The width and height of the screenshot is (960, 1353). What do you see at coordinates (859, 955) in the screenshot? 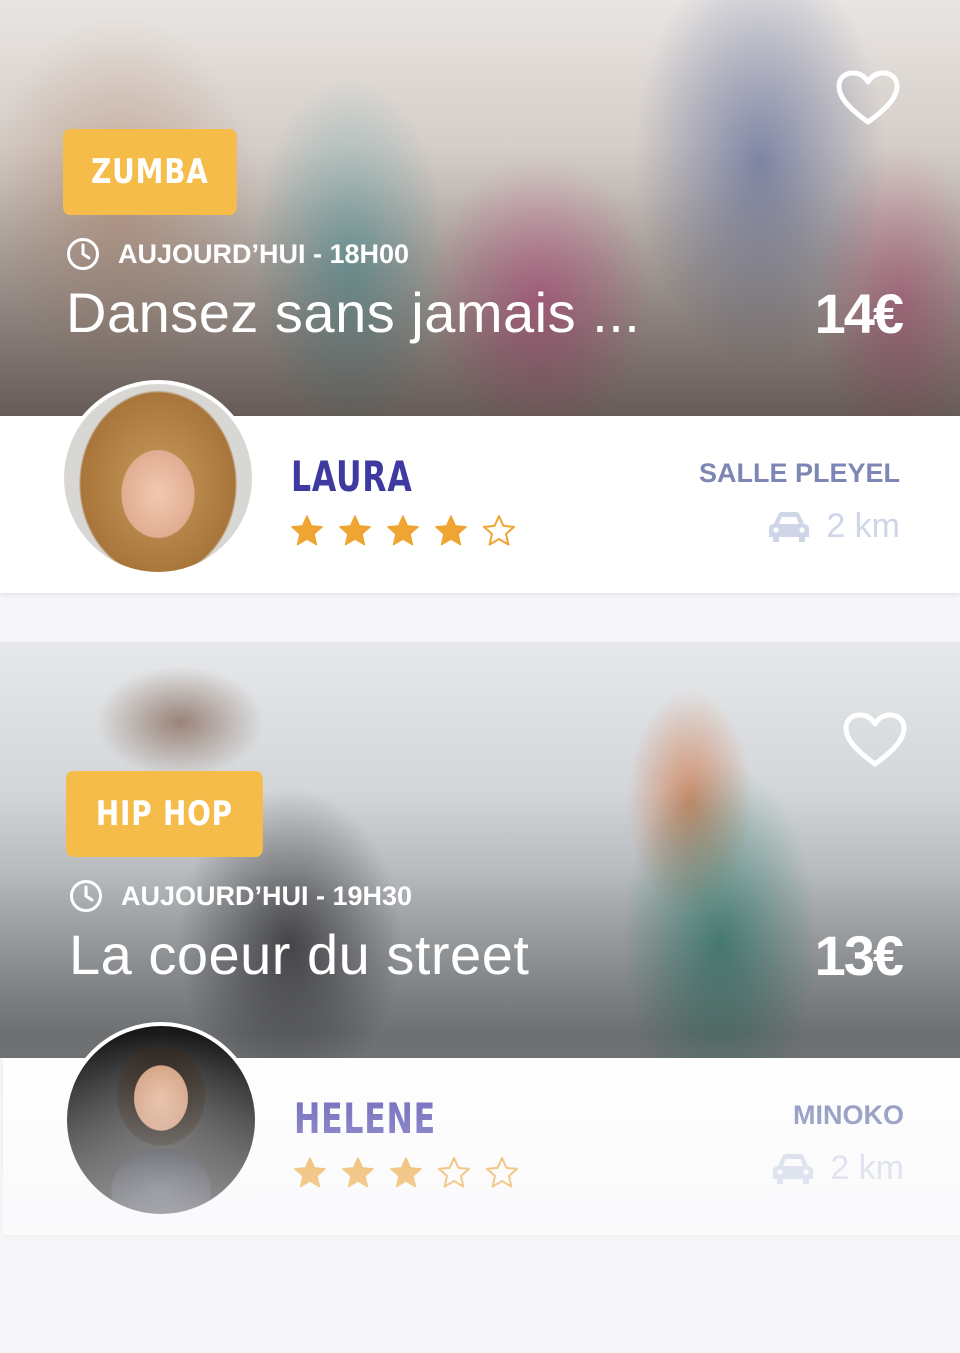
I see `class-price: 13€` at bounding box center [859, 955].